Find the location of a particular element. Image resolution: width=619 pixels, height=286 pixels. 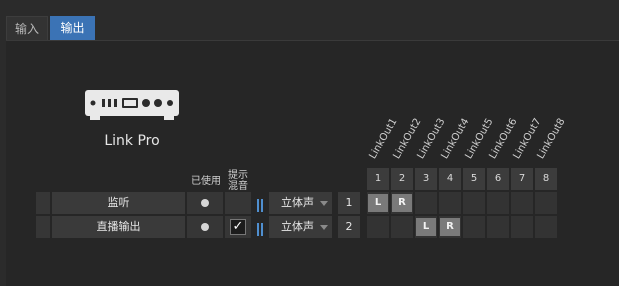

output-number: 8 is located at coordinates (546, 179).